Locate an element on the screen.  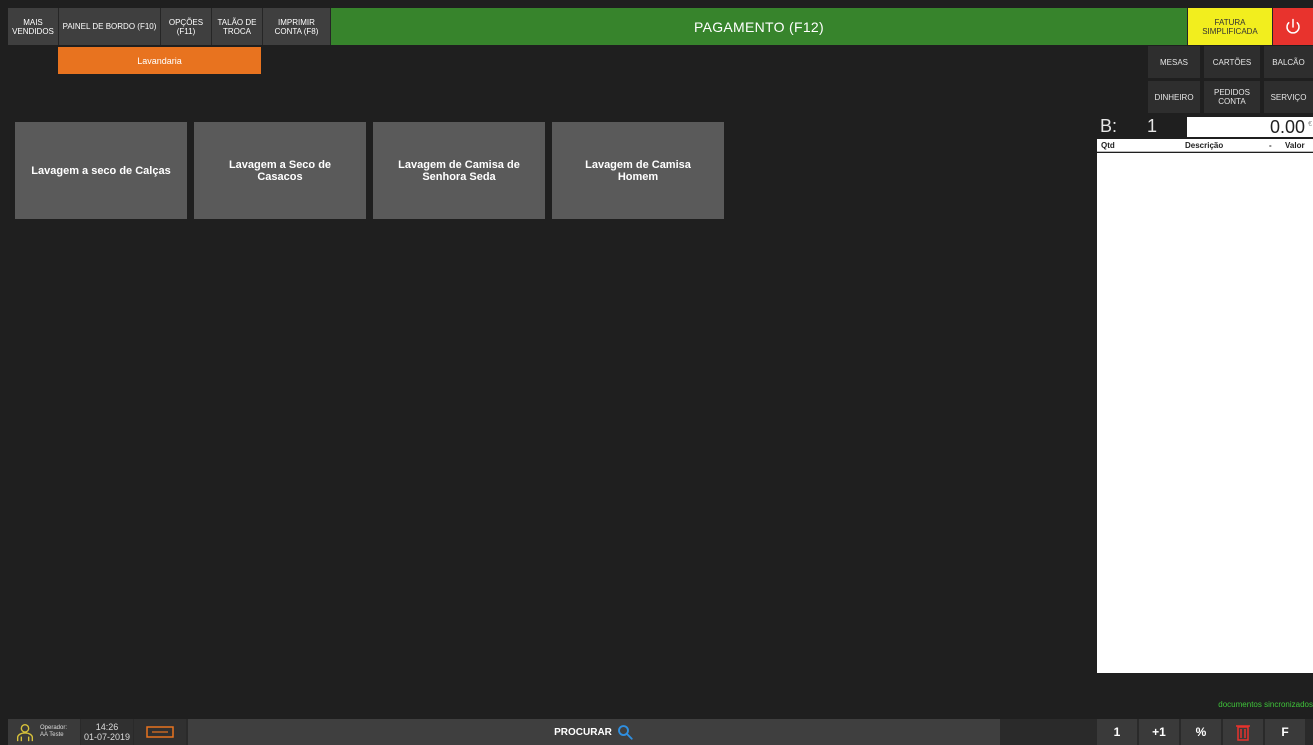
power-icon is located at coordinates (1293, 26).